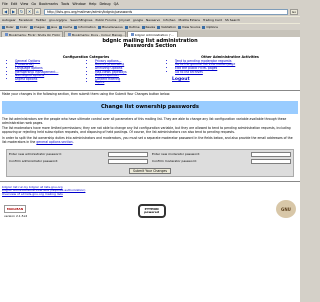 The height and width of the screenshot is (302, 320). I want to click on menu-file: File, so click(5, 4).